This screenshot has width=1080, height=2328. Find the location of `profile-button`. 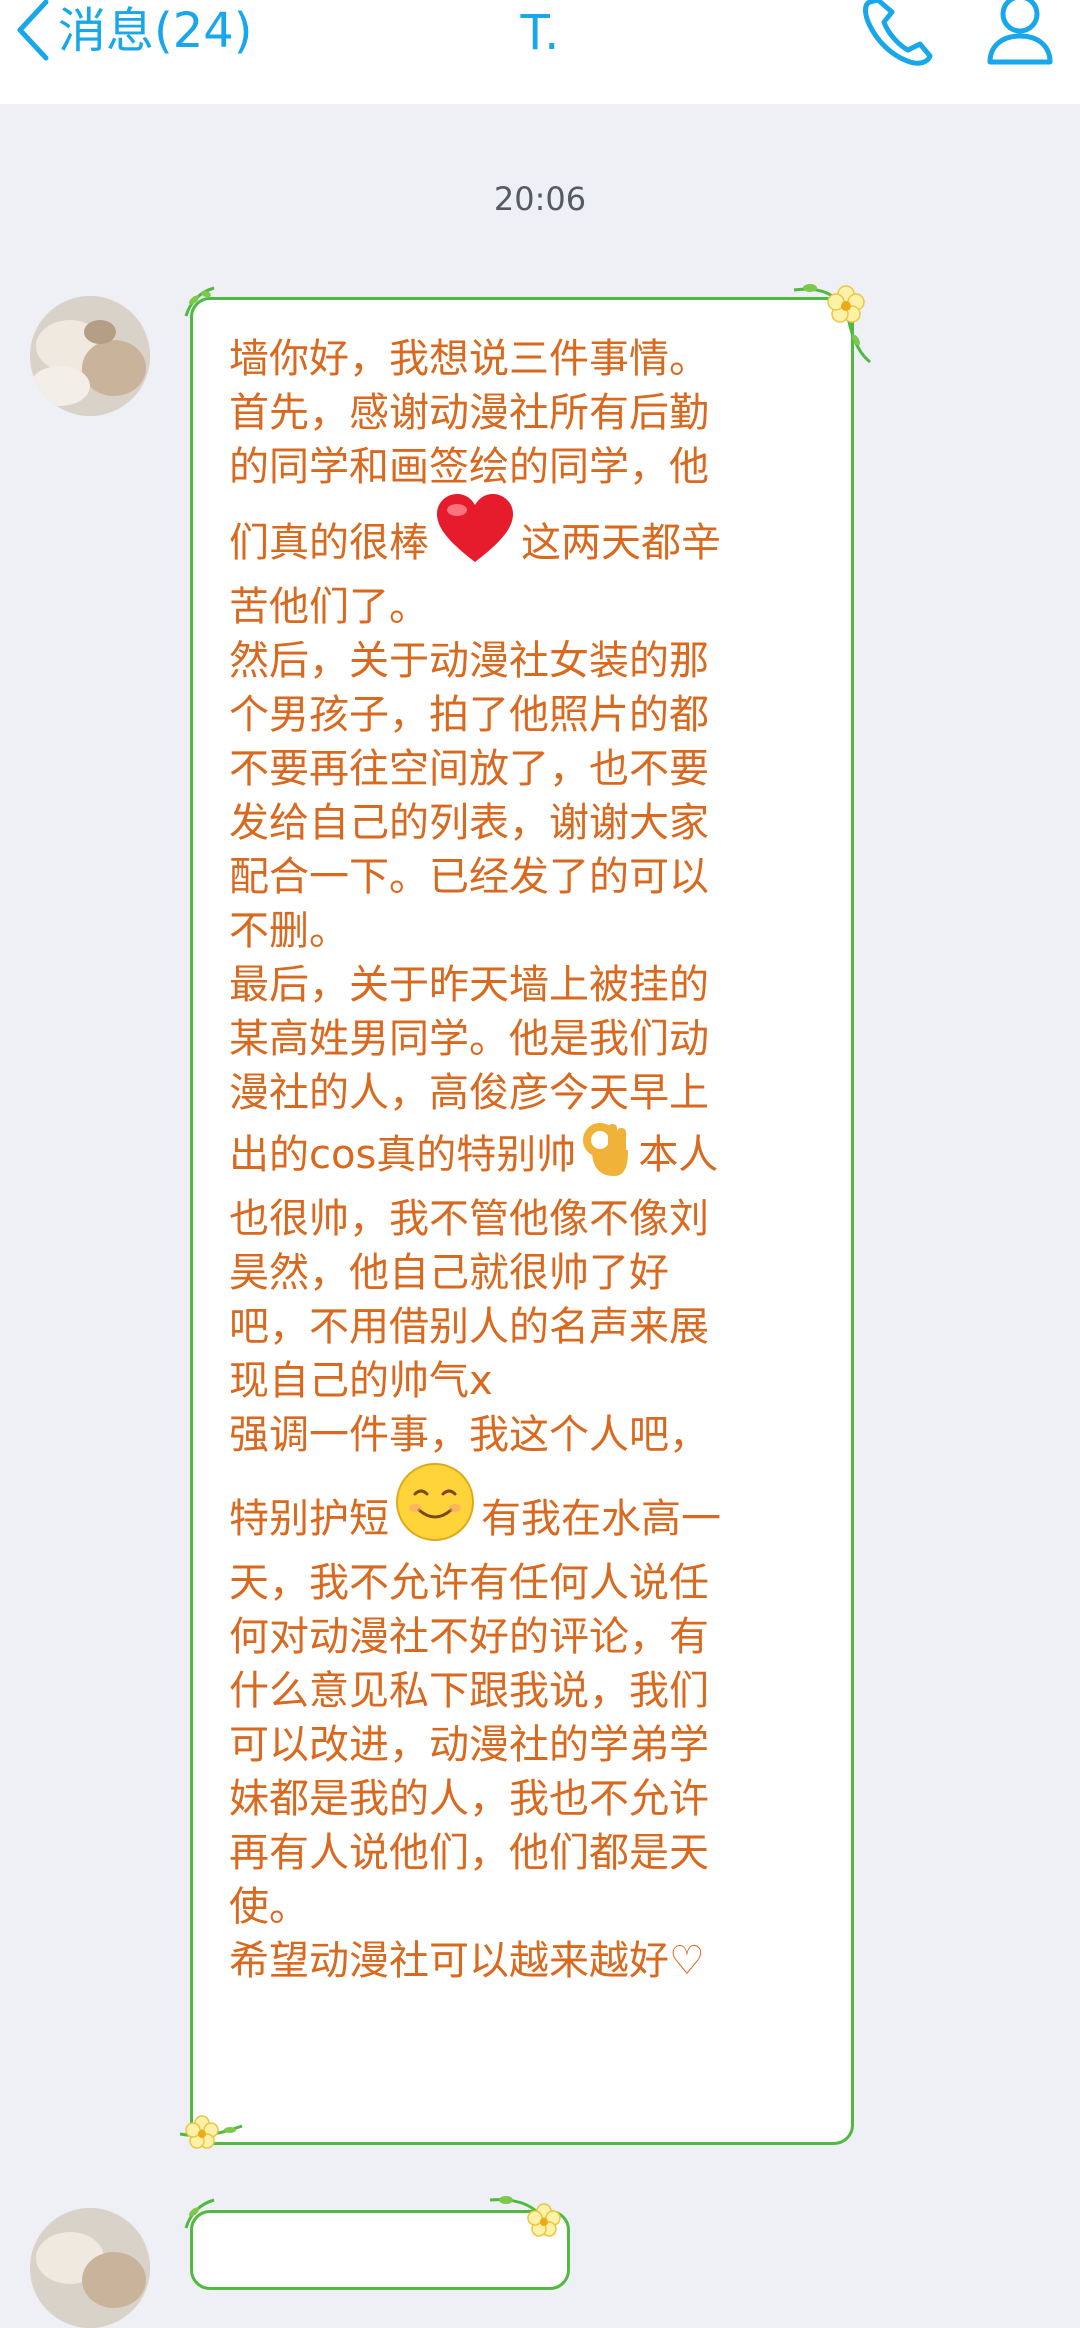

profile-button is located at coordinates (1020, 35).